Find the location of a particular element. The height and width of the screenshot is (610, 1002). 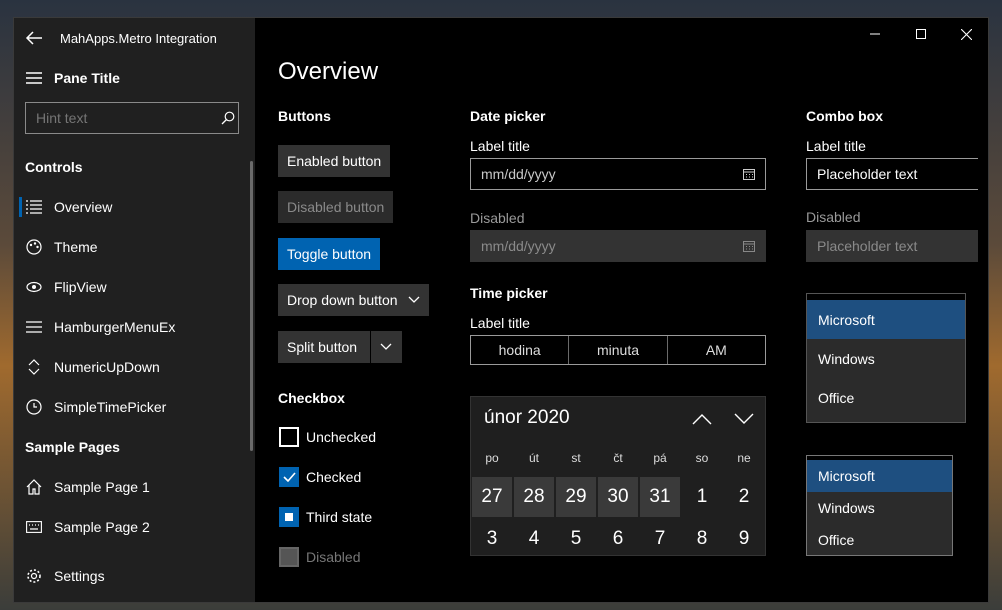

nav-item-label: Sample Page 2 is located at coordinates (102, 527).